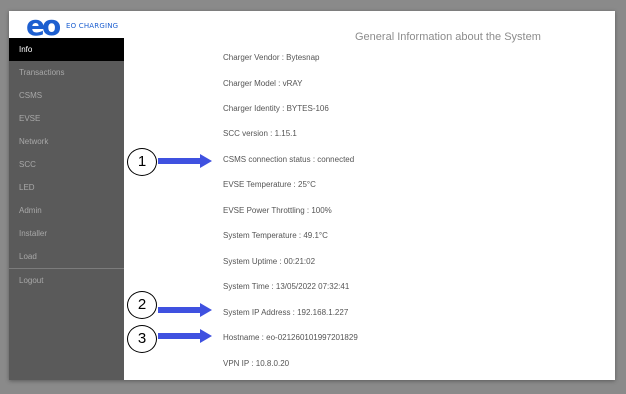 The image size is (626, 394). What do you see at coordinates (66, 164) in the screenshot?
I see `sidebar-item-scc: SCC` at bounding box center [66, 164].